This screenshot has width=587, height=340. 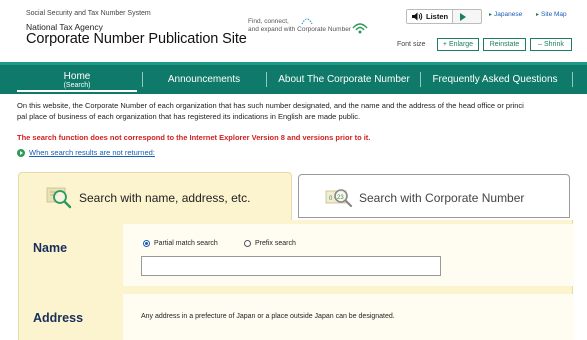 I want to click on nav-announcements: Announcements, so click(x=204, y=79).